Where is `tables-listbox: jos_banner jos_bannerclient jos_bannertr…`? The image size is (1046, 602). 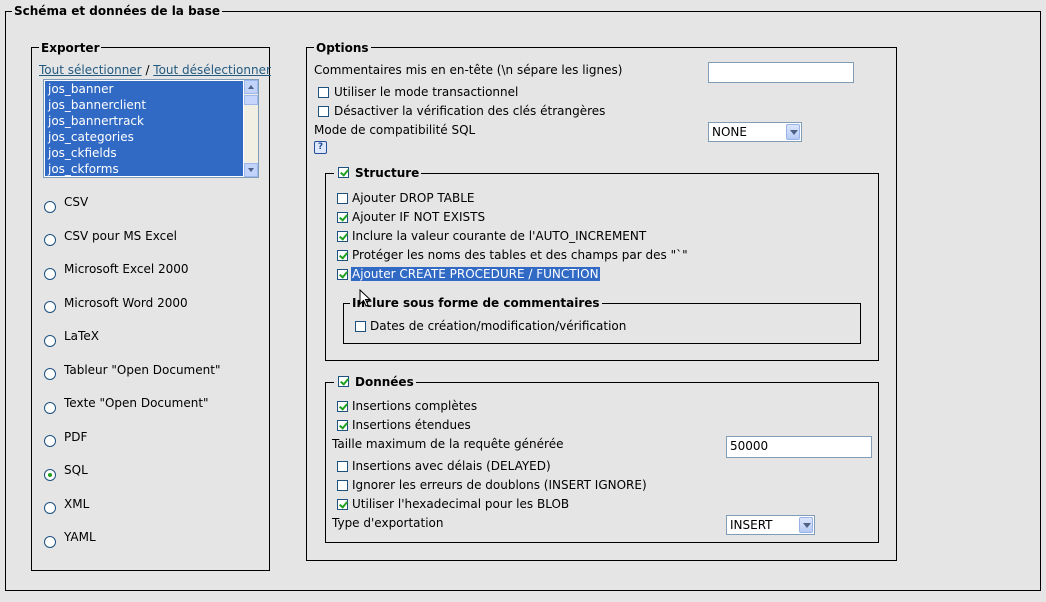
tables-listbox: jos_banner jos_bannerclient jos_bannertr… is located at coordinates (151, 128).